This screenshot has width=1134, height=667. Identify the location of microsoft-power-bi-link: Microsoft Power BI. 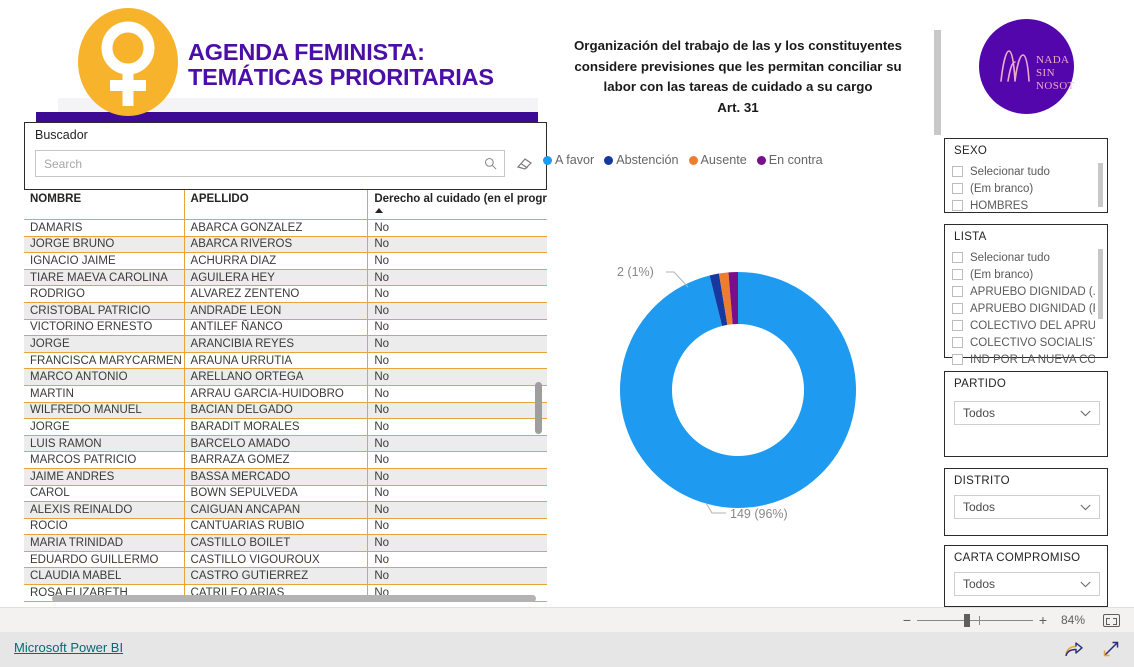
(68, 647).